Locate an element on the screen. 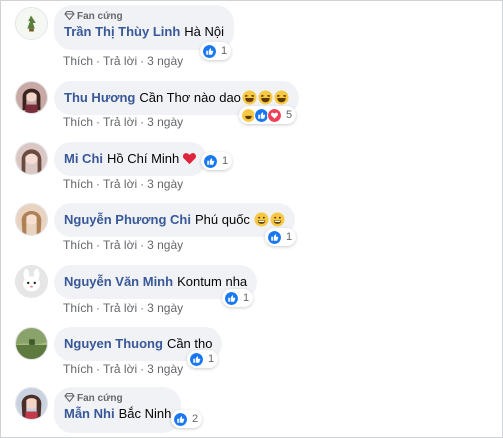 This screenshot has height=438, width=503. comment-text: Hà Nội is located at coordinates (204, 31).